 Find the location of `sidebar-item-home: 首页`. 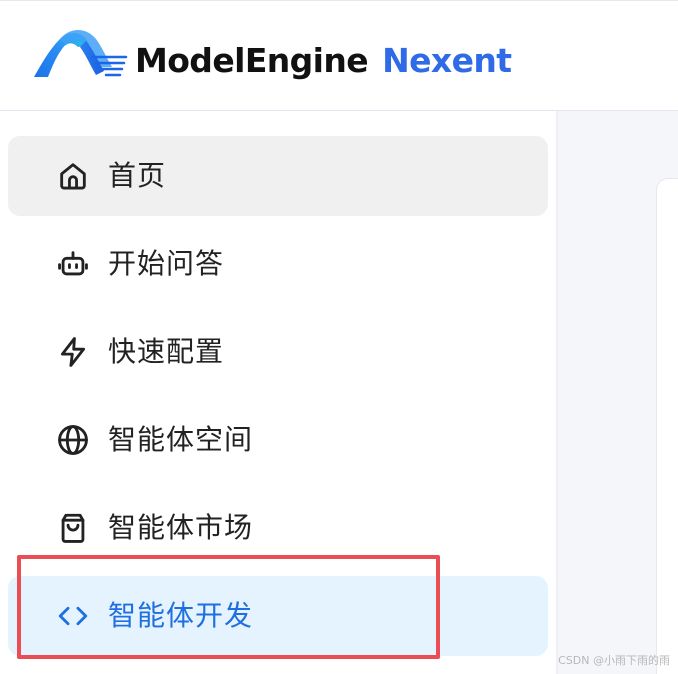

sidebar-item-home: 首页 is located at coordinates (278, 176).